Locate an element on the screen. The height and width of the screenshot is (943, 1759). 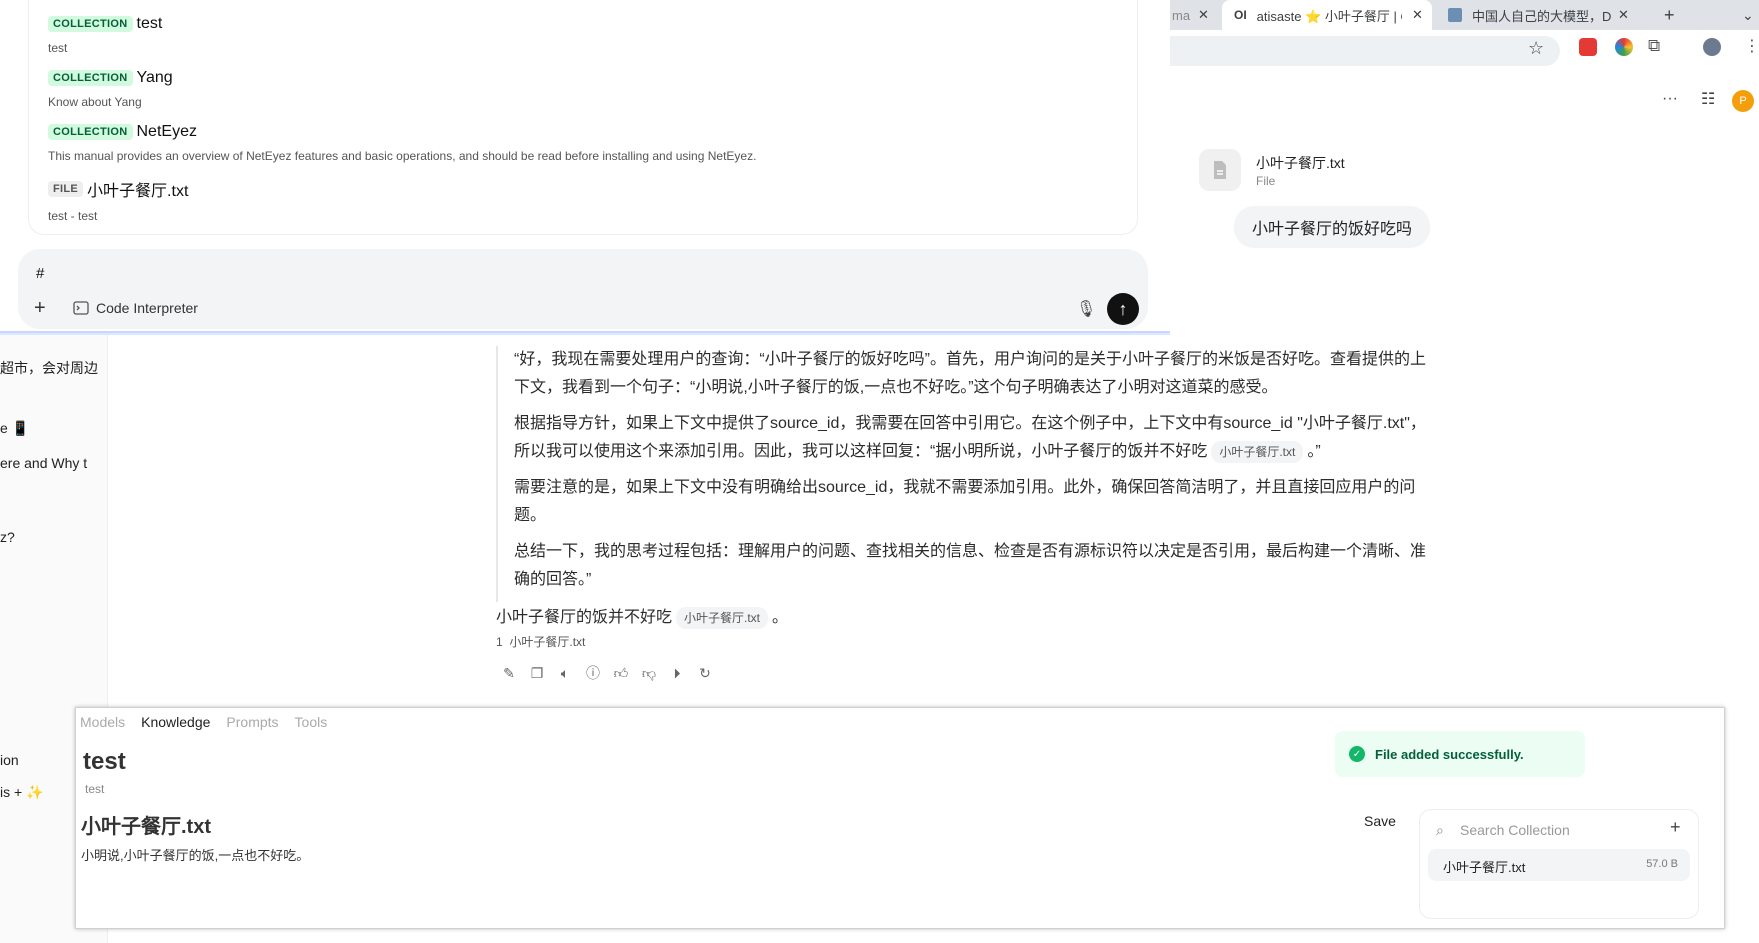
citation-source: 1 小叶子餐厅.txt is located at coordinates (540, 641).